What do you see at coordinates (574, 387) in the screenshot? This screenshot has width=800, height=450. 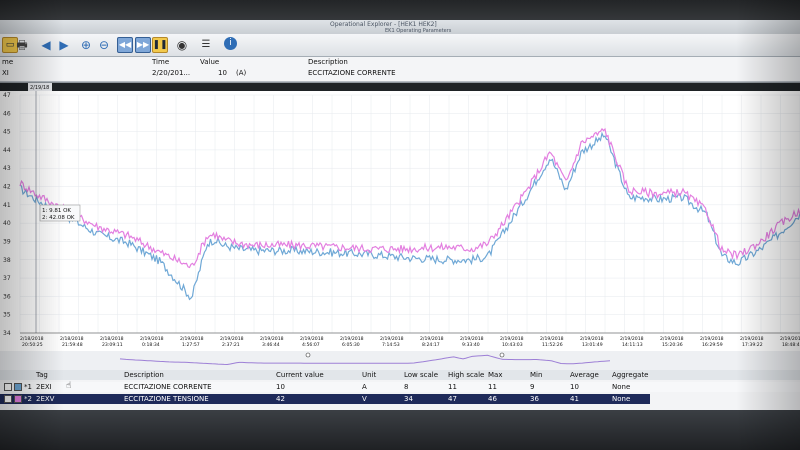 I see `row-avg: 10` at bounding box center [574, 387].